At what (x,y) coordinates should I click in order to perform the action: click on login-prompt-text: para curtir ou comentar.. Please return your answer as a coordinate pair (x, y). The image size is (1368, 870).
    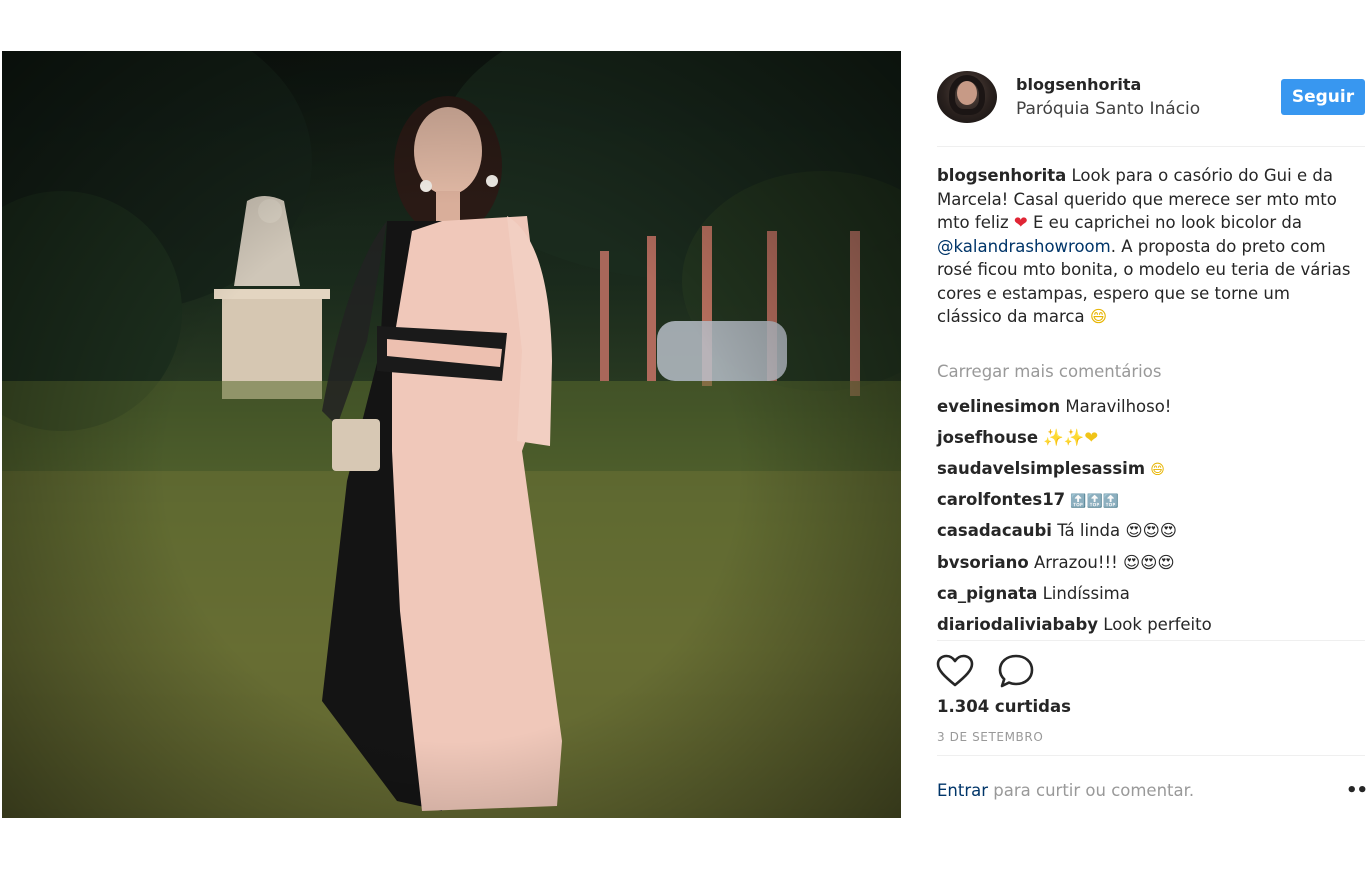
    Looking at the image, I should click on (1091, 790).